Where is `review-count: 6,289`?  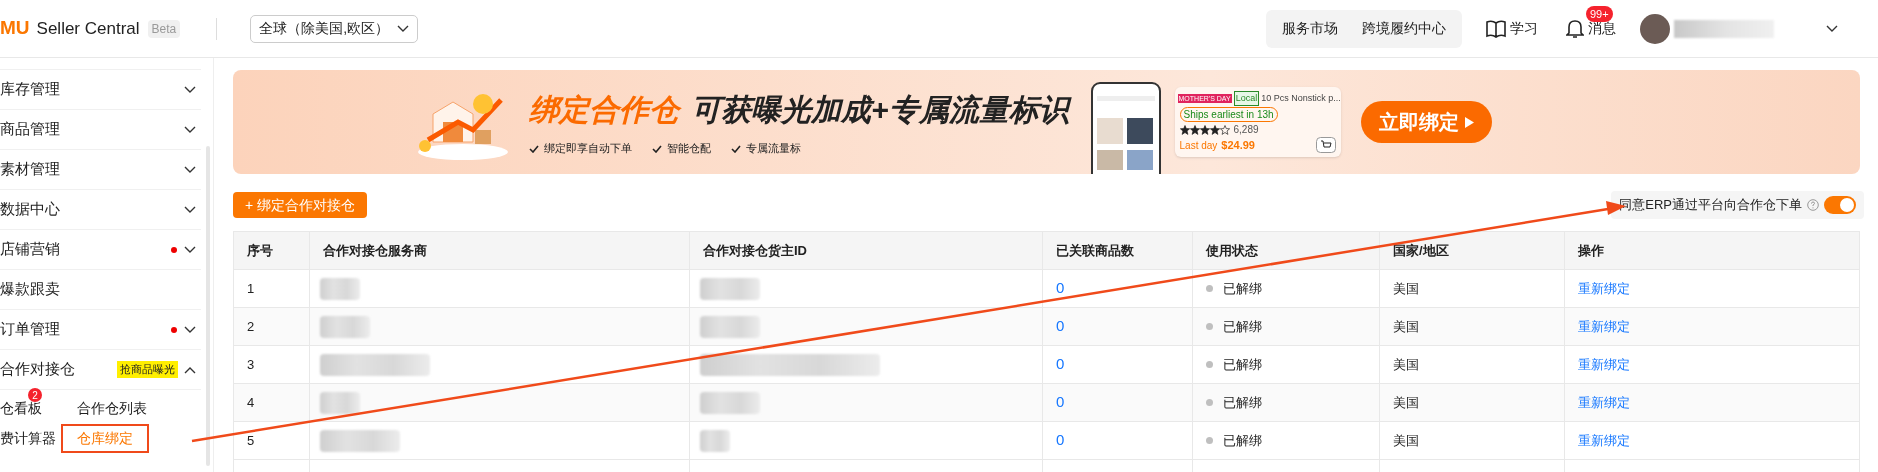
review-count: 6,289 is located at coordinates (1246, 129).